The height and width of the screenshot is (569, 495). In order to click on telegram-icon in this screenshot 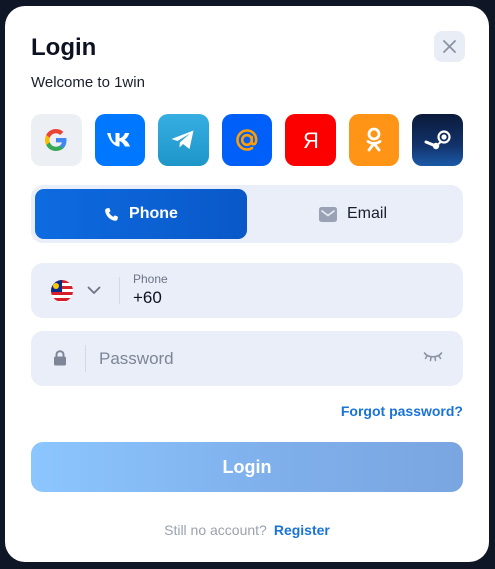, I will do `click(182, 139)`.